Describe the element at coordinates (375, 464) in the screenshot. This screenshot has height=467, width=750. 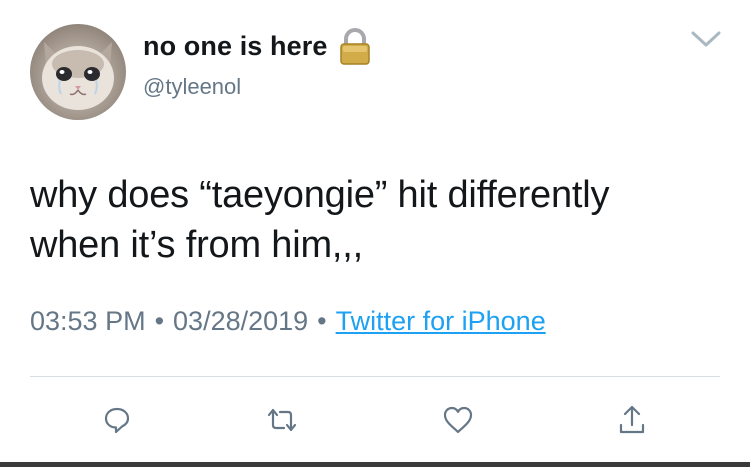
I see `bottom-border` at that location.